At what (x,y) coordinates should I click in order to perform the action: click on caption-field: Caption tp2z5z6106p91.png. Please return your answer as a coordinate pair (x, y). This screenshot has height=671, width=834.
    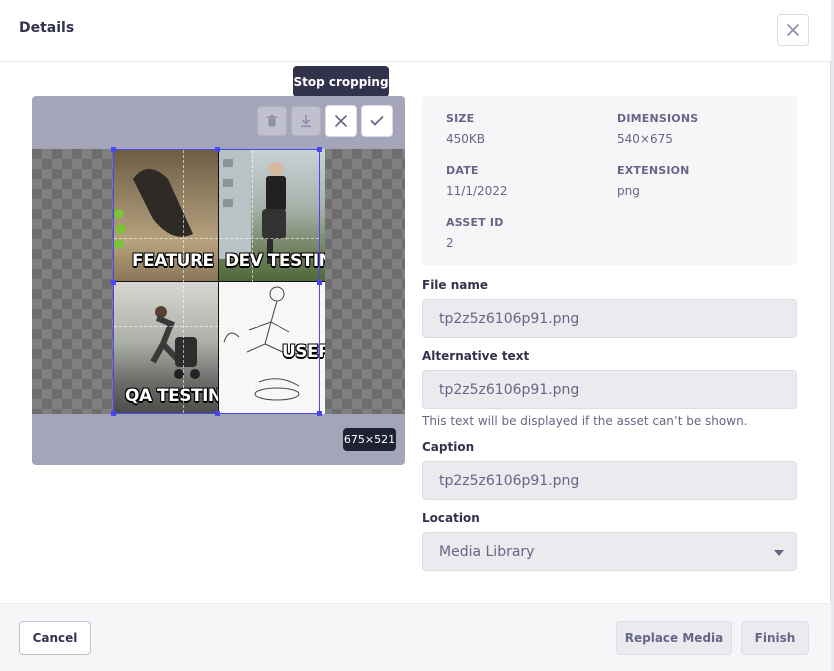
    Looking at the image, I should click on (609, 470).